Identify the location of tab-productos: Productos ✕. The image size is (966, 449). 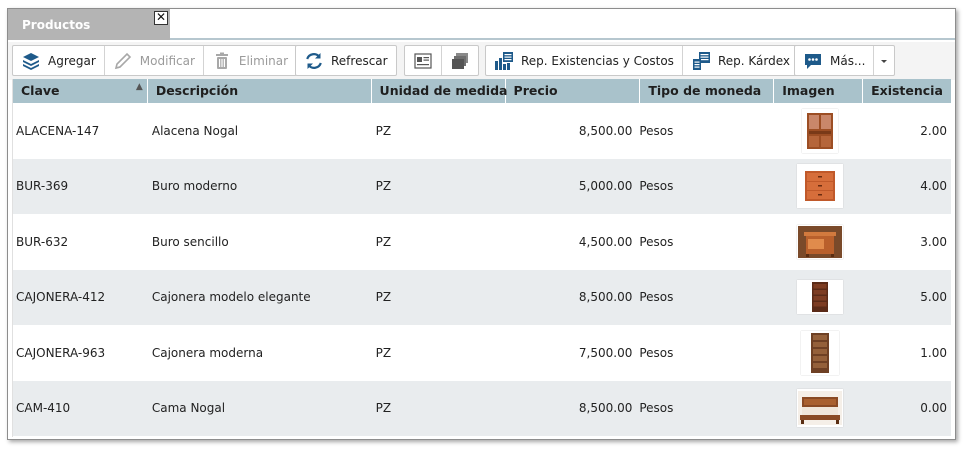
(89, 24).